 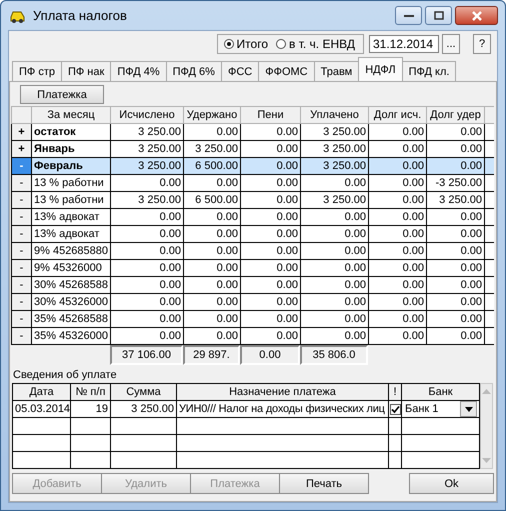 I want to click on tab: НДФЛ, so click(x=380, y=69).